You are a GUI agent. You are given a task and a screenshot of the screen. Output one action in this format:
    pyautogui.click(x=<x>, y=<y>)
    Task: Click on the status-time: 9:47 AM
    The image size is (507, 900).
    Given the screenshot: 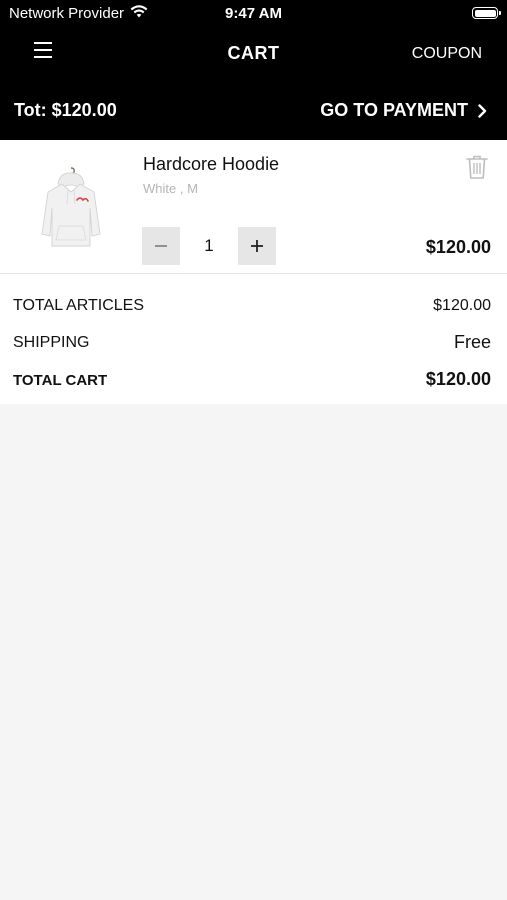 What is the action you would take?
    pyautogui.click(x=253, y=13)
    